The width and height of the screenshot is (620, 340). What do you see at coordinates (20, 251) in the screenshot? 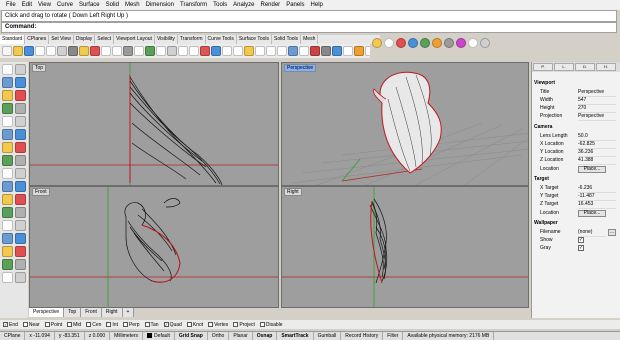
I see `left-tool-30-icon` at bounding box center [20, 251].